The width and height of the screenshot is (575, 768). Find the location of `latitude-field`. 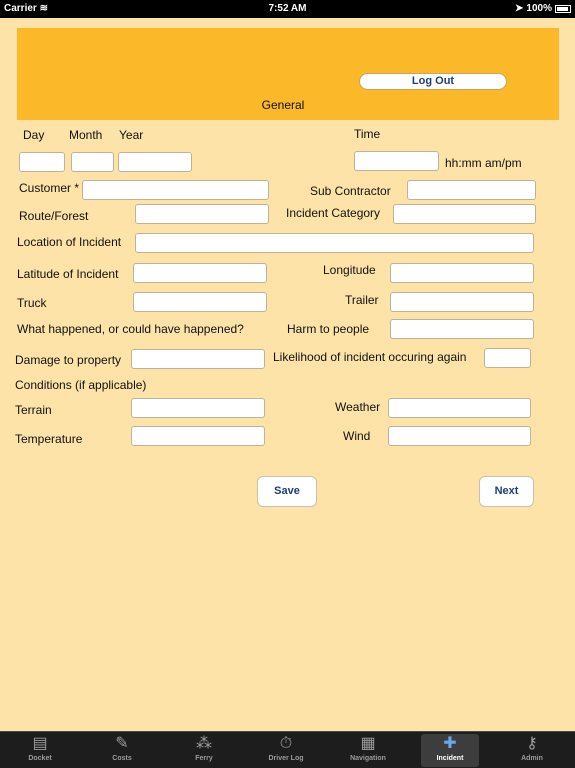

latitude-field is located at coordinates (200, 273).